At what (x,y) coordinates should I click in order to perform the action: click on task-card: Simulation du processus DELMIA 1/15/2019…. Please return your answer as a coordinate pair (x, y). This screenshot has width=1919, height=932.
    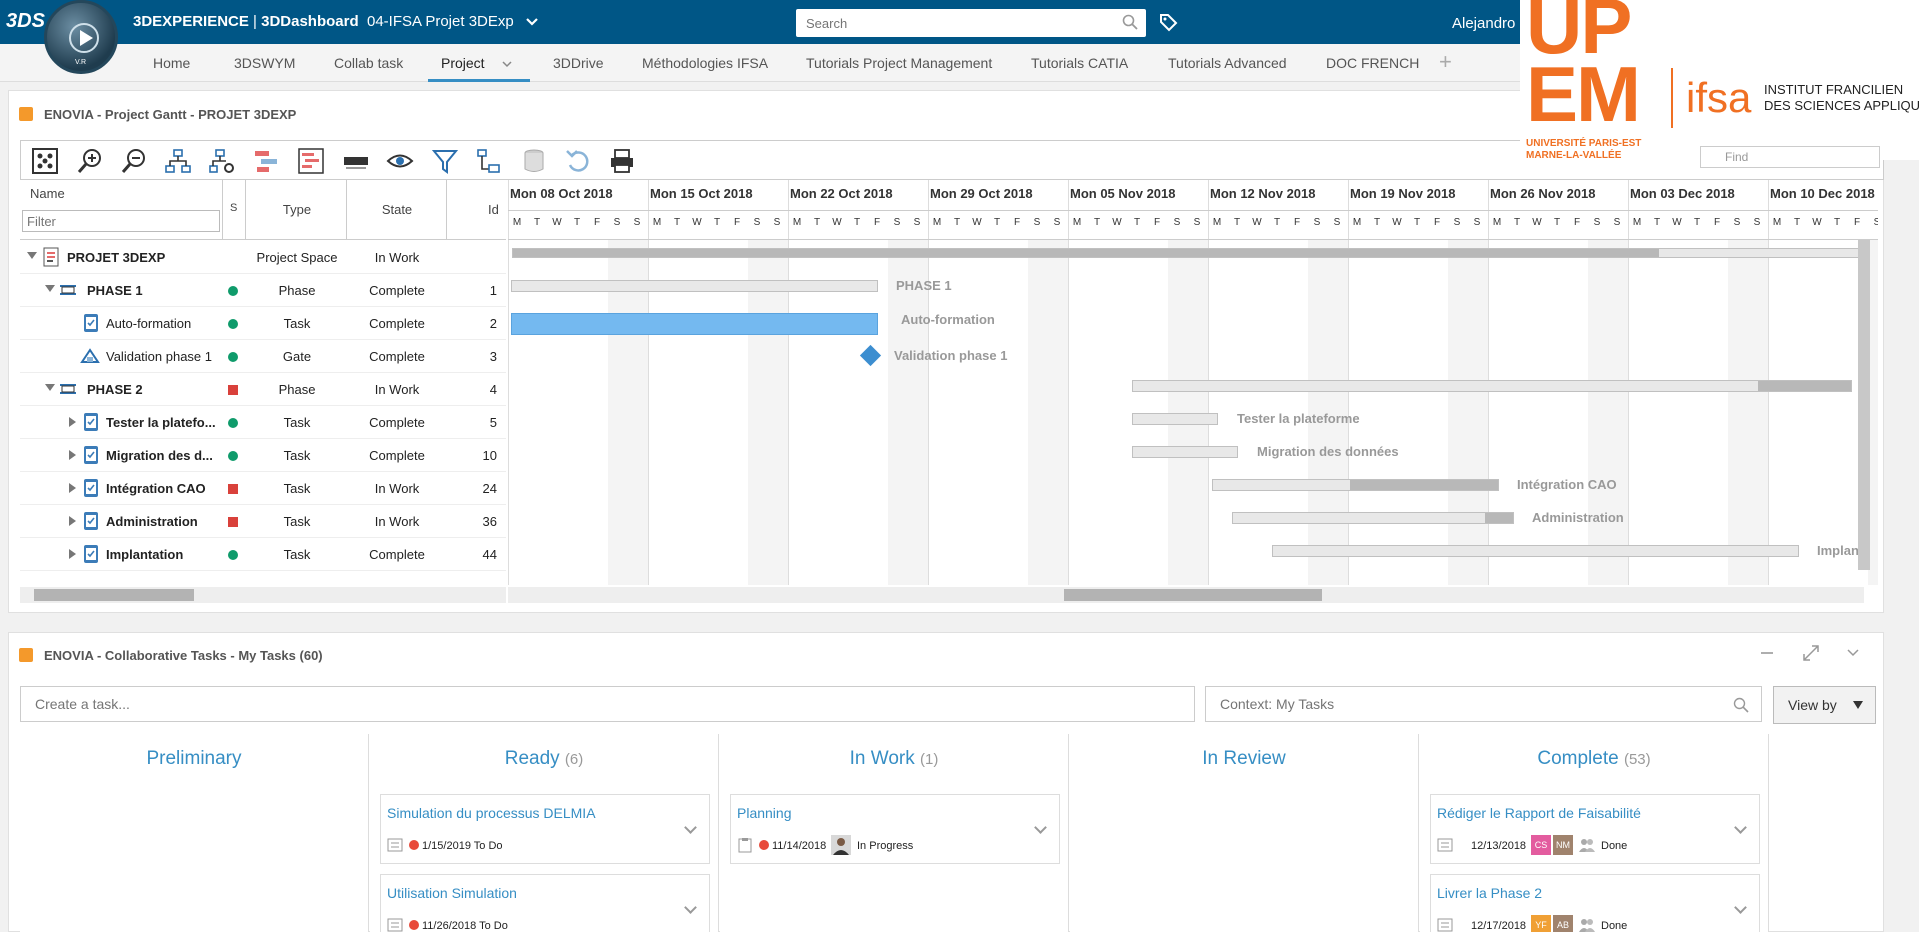
    Looking at the image, I should click on (545, 829).